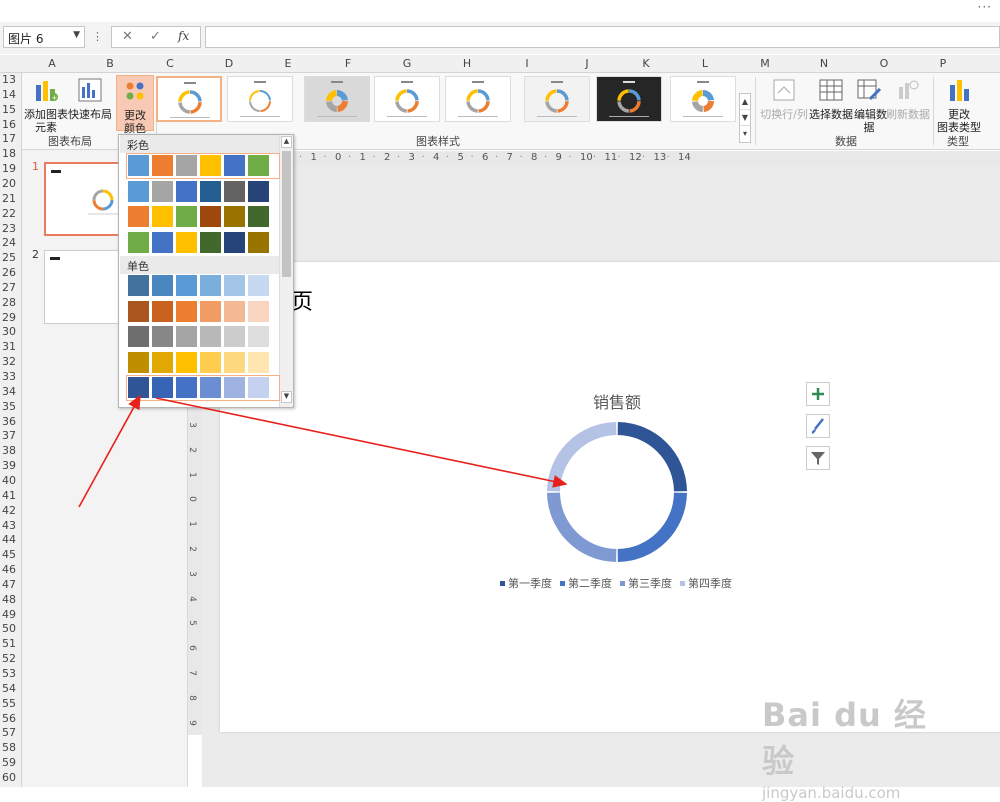 This screenshot has width=1000, height=802. What do you see at coordinates (745, 134) in the screenshot?
I see `gallery-more-icon: ▾` at bounding box center [745, 134].